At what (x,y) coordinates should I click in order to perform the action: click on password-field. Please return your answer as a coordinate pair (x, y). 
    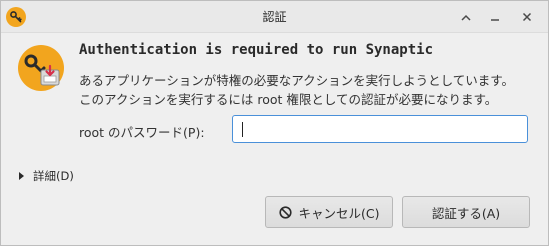
    Looking at the image, I should click on (380, 129).